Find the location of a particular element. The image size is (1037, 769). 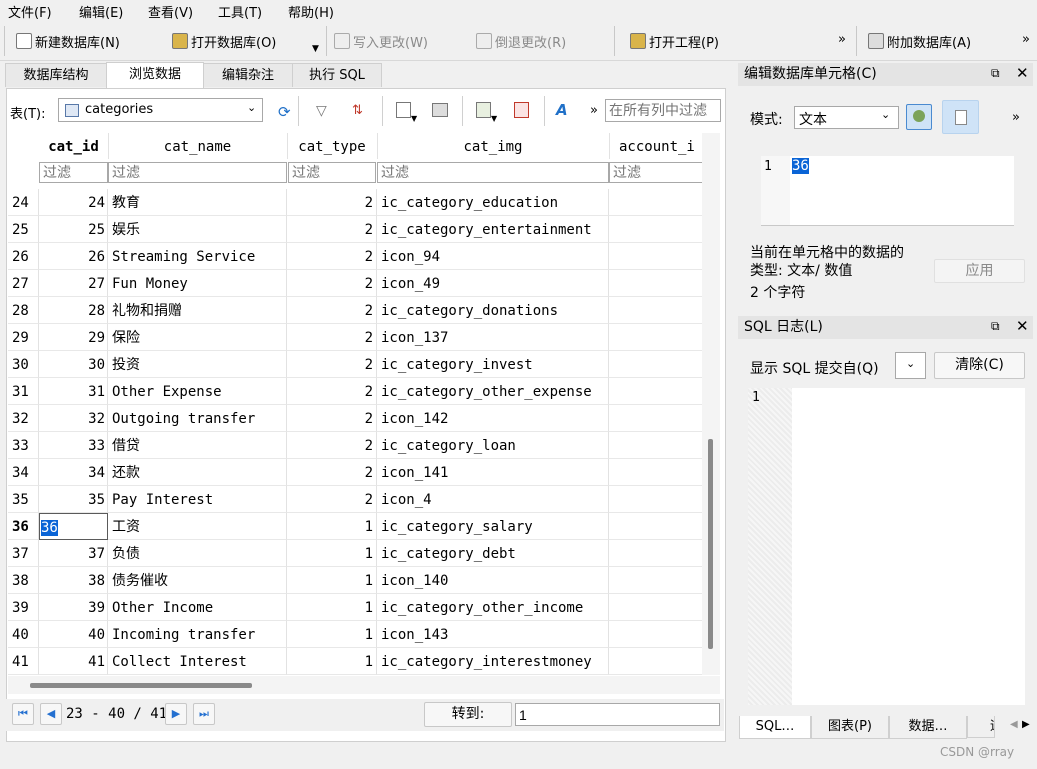

cat-img-cell: icon_137 is located at coordinates (493, 337).